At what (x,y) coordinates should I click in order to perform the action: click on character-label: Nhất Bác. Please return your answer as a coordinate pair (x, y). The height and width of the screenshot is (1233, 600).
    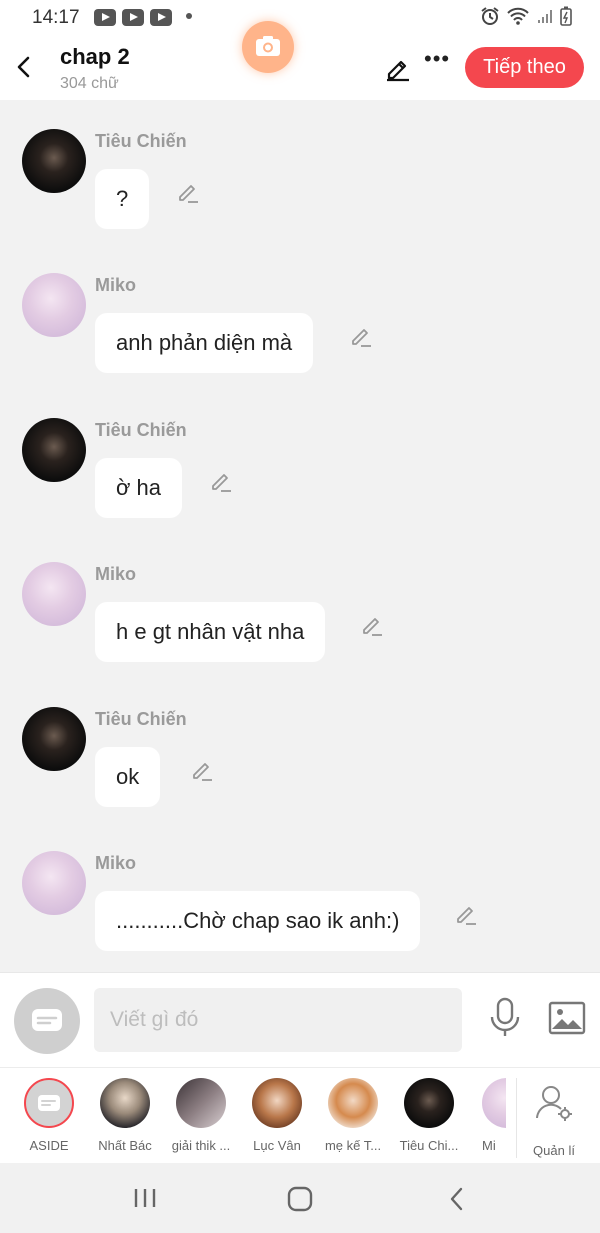
    Looking at the image, I should click on (125, 1145).